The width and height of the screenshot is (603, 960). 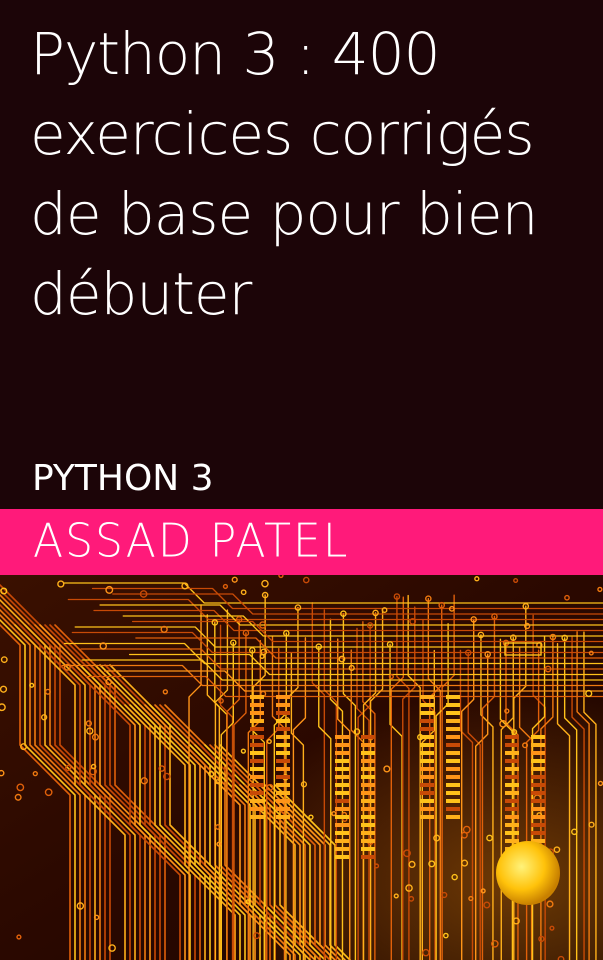 What do you see at coordinates (528, 873) in the screenshot?
I see `solder-ball-icon` at bounding box center [528, 873].